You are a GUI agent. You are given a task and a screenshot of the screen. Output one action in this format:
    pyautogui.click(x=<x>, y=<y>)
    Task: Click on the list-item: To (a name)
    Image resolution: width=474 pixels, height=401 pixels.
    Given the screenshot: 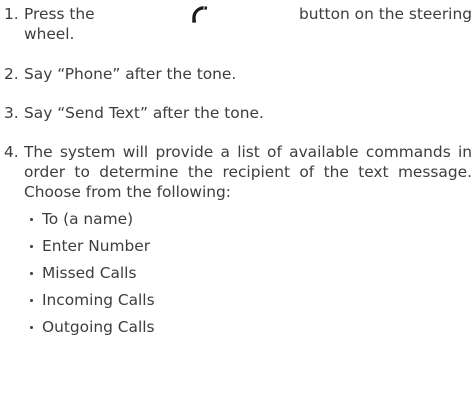 What is the action you would take?
    pyautogui.click(x=248, y=219)
    